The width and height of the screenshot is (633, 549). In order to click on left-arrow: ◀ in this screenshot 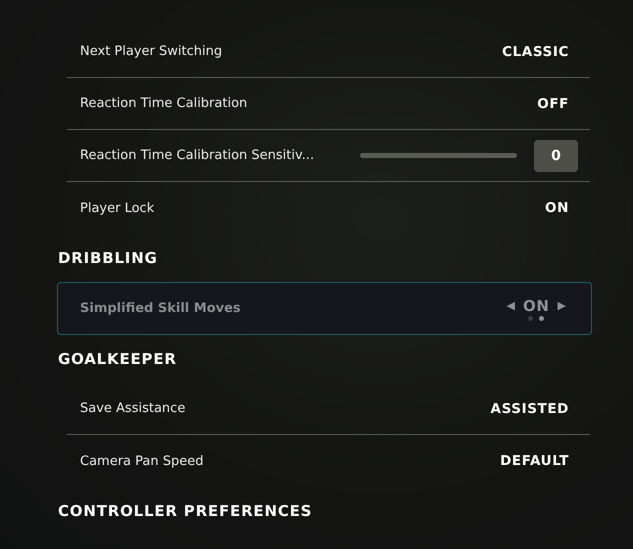, I will do `click(511, 305)`.